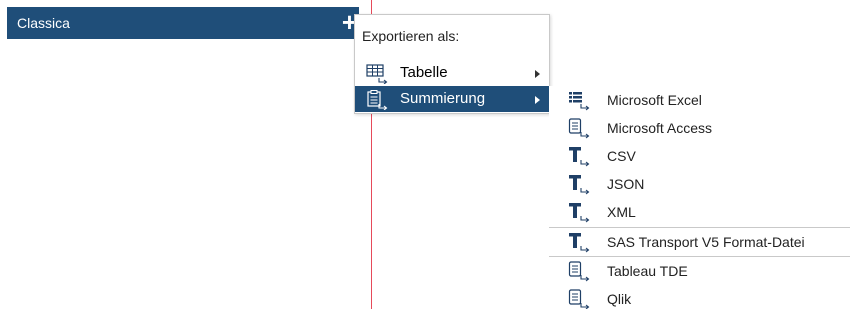  What do you see at coordinates (699, 184) in the screenshot?
I see `menu-item-json: JSON` at bounding box center [699, 184].